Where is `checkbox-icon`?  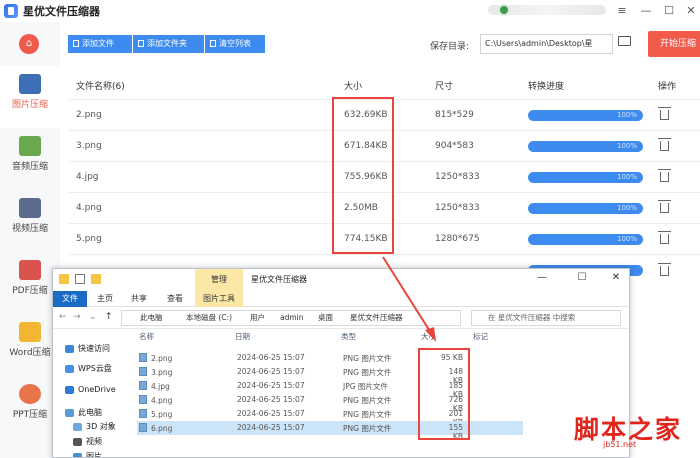
checkbox-icon is located at coordinates (80, 279).